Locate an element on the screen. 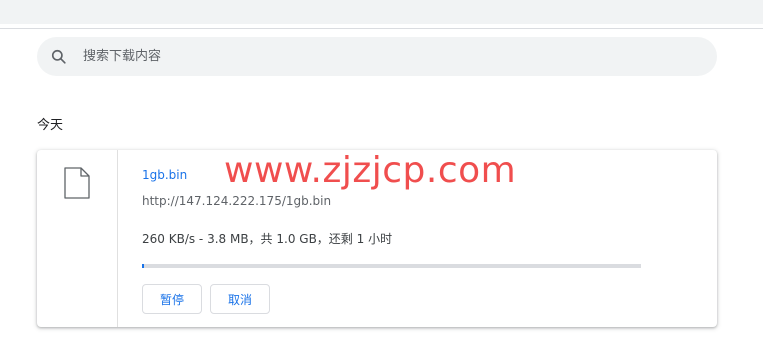 Image resolution: width=763 pixels, height=351 pixels. date-section-heading: 今天 is located at coordinates (50, 125).